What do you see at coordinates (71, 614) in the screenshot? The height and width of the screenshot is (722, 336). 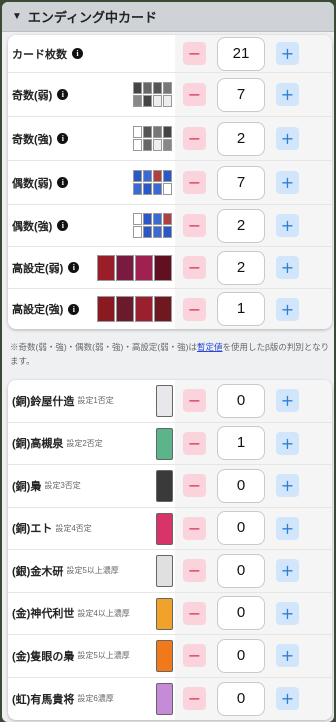 I see `card-name: (金)神代利世 設定4以上濃厚` at bounding box center [71, 614].